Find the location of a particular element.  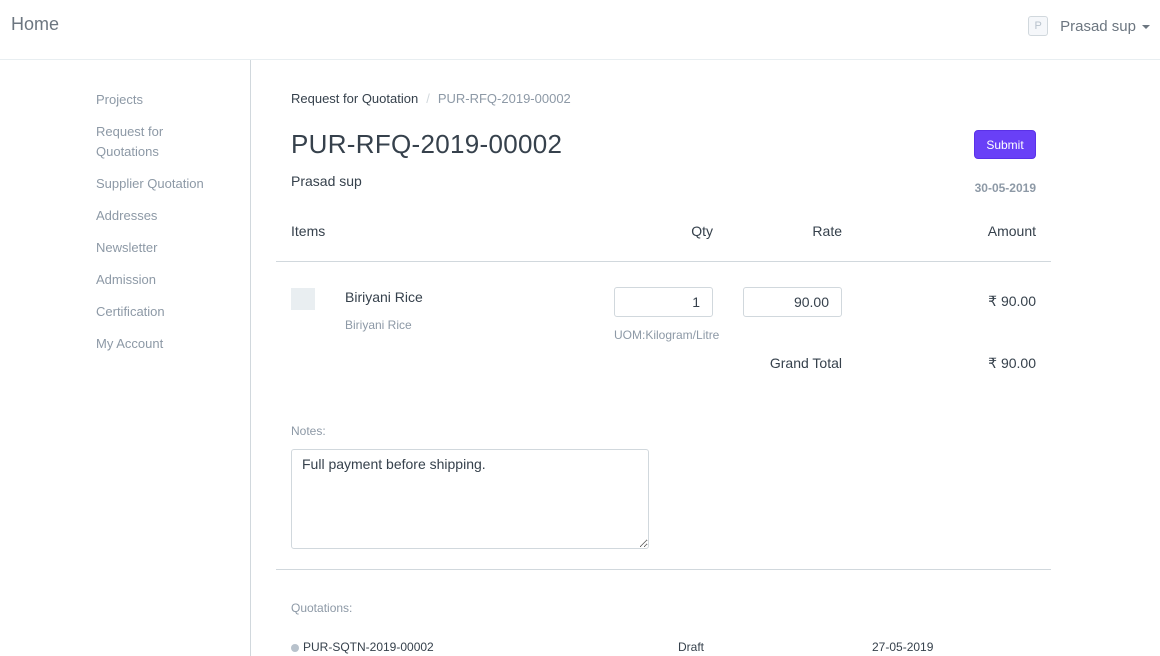

quotation-date: 27-05-2019 is located at coordinates (903, 647).